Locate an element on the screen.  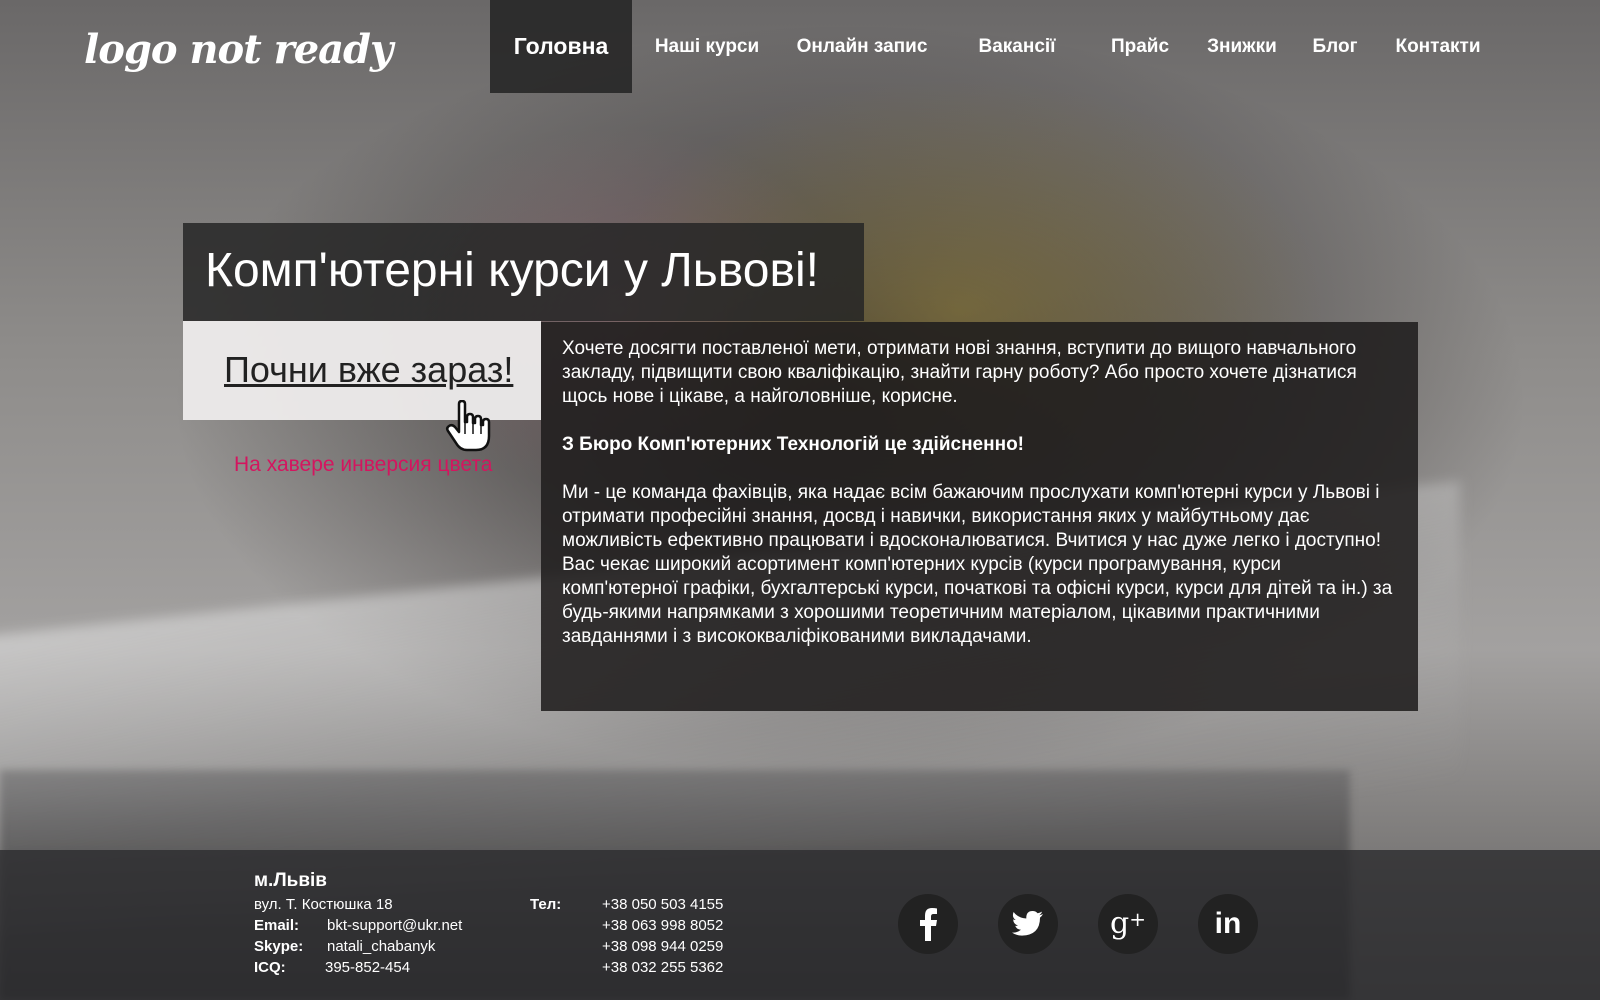
nav-item-contacts: Контакти is located at coordinates (1438, 46).